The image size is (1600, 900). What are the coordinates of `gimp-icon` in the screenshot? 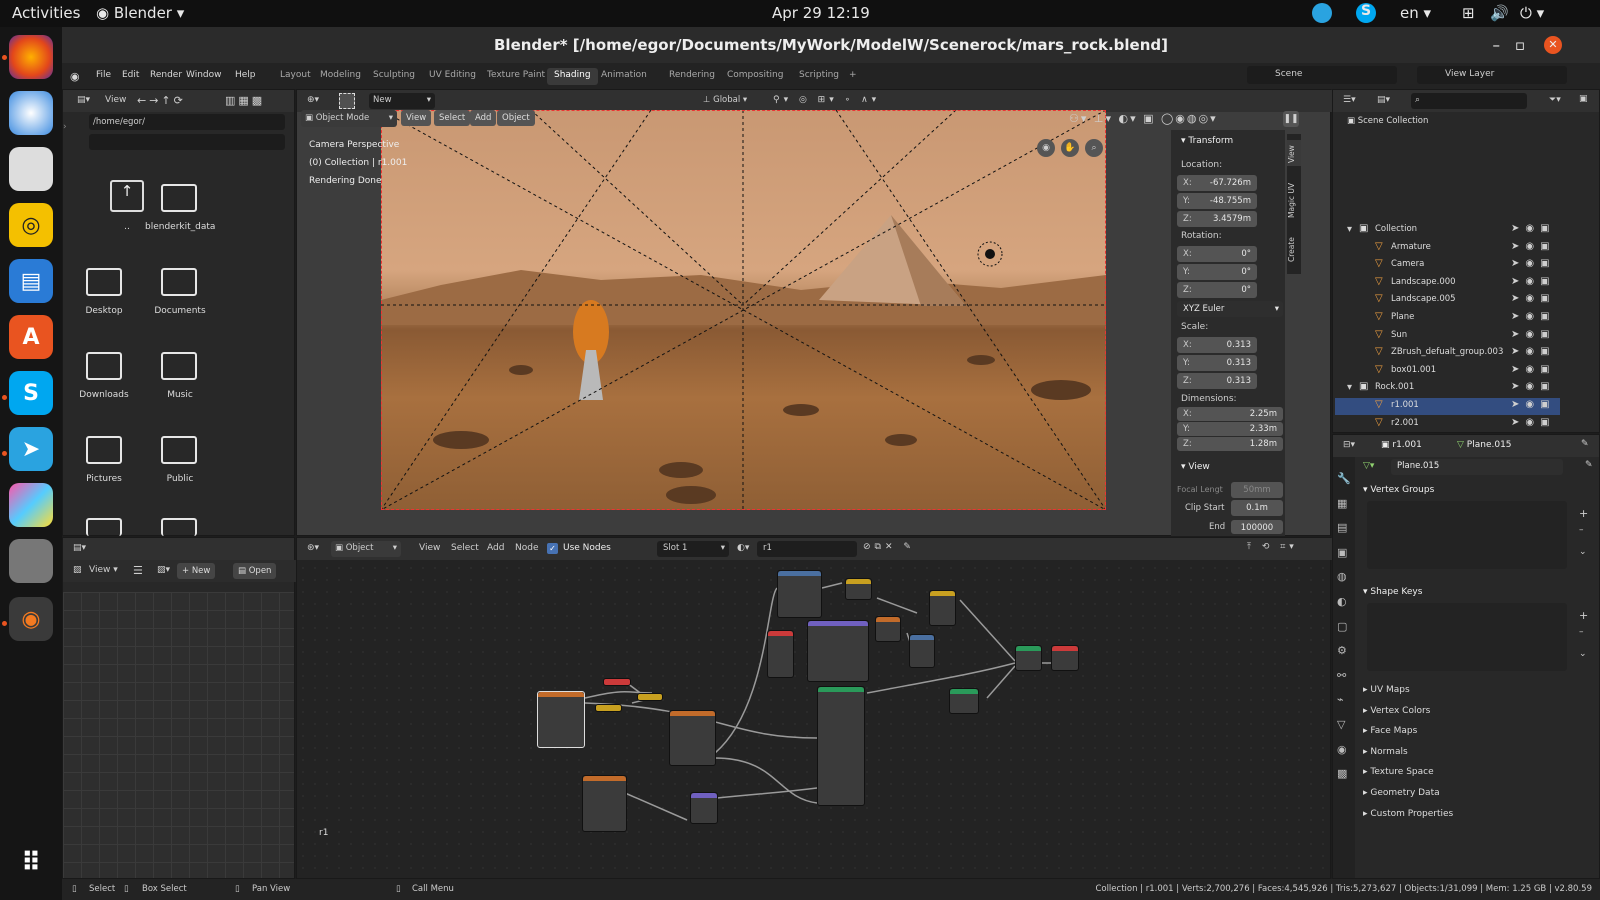 It's located at (31, 561).